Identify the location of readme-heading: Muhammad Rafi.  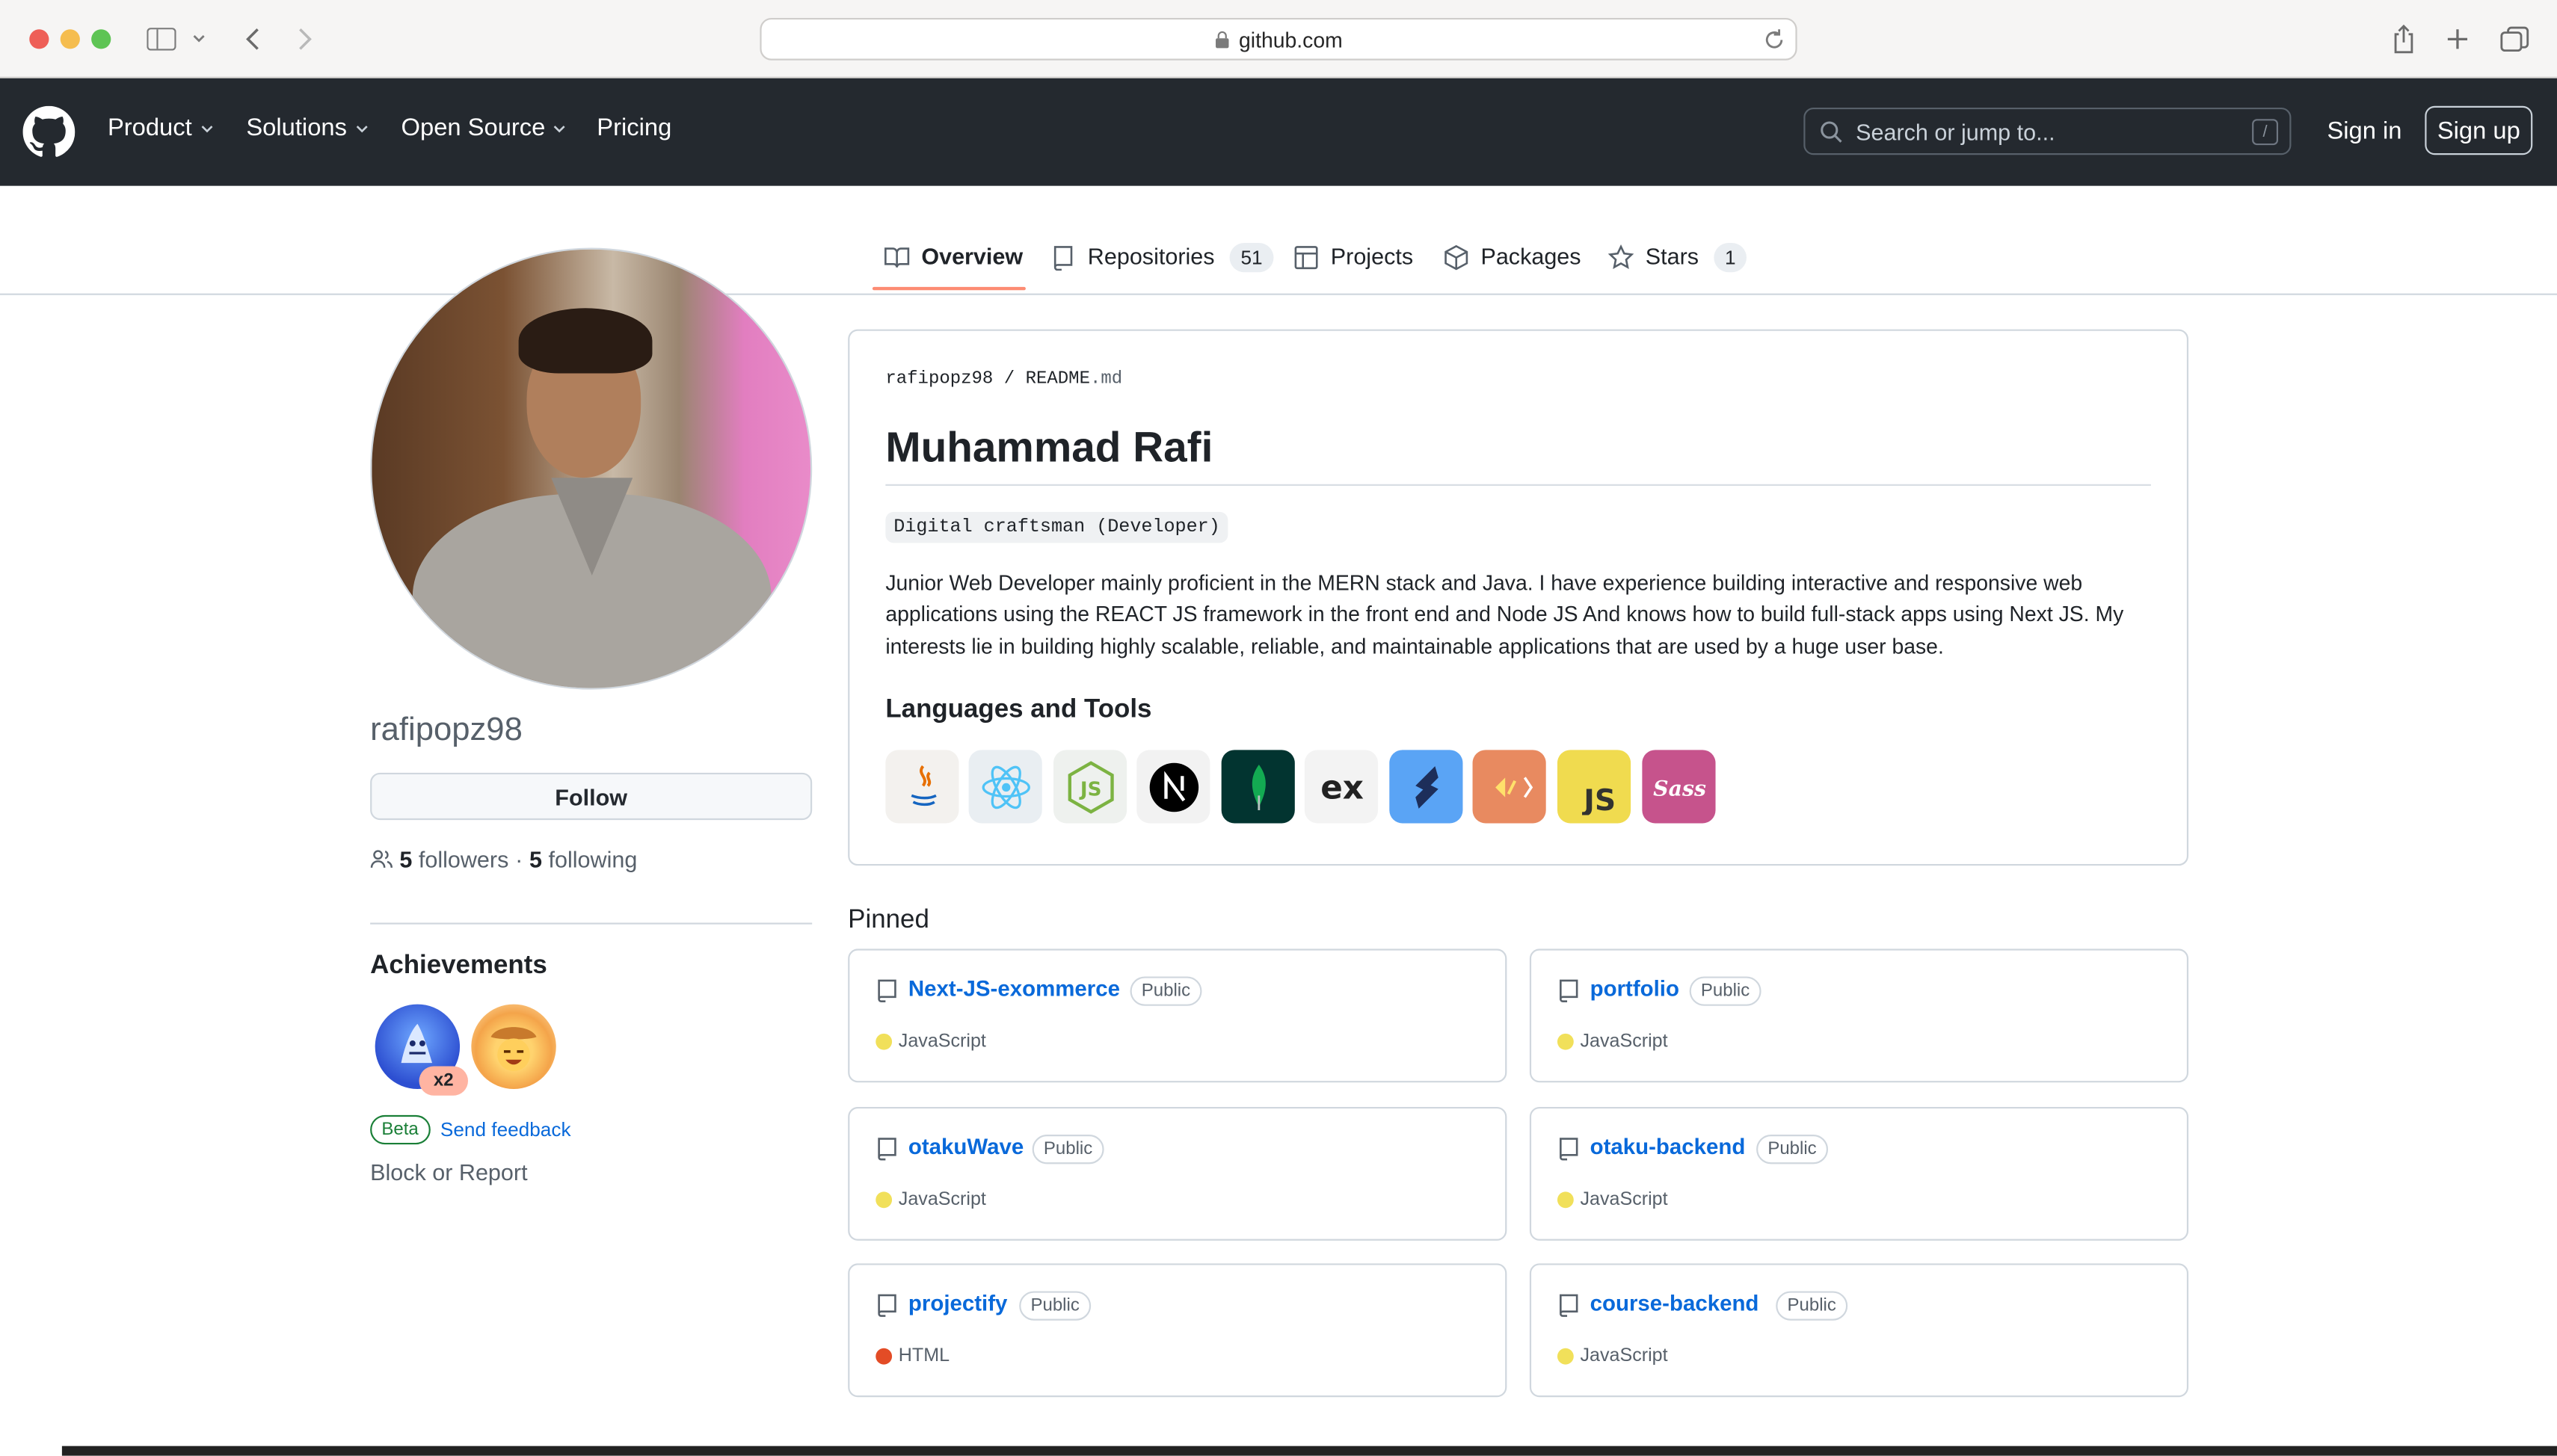
(1049, 447).